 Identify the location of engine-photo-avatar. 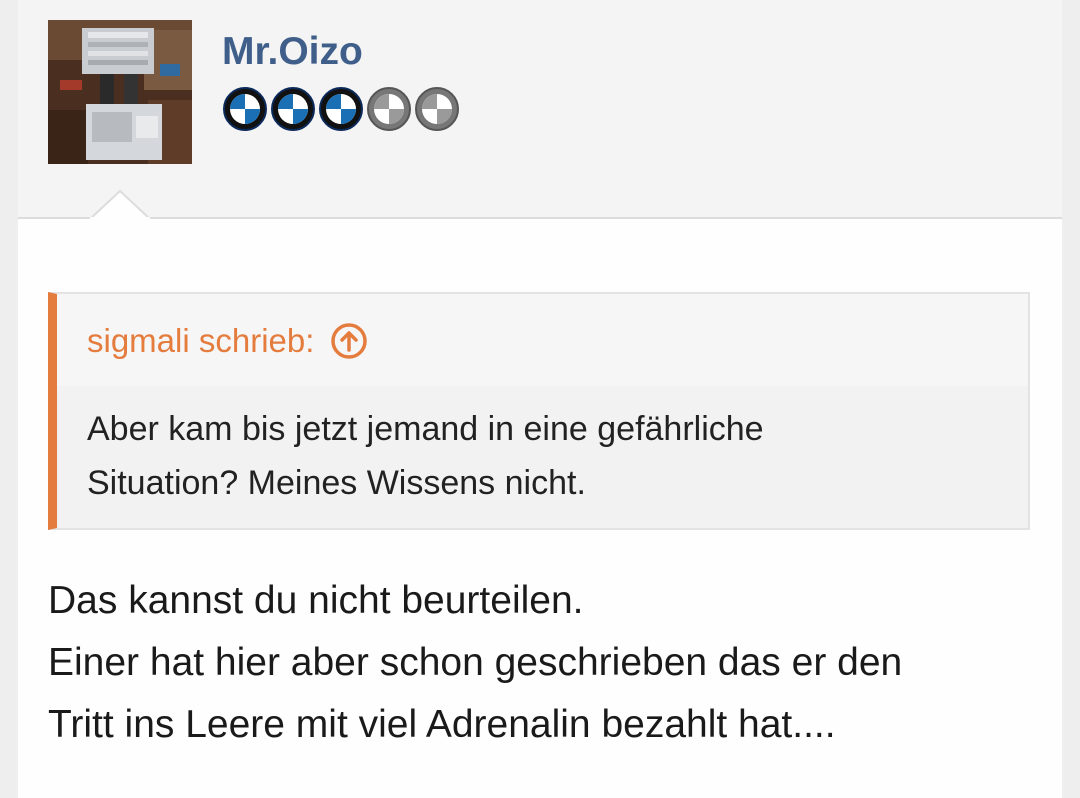
(120, 92).